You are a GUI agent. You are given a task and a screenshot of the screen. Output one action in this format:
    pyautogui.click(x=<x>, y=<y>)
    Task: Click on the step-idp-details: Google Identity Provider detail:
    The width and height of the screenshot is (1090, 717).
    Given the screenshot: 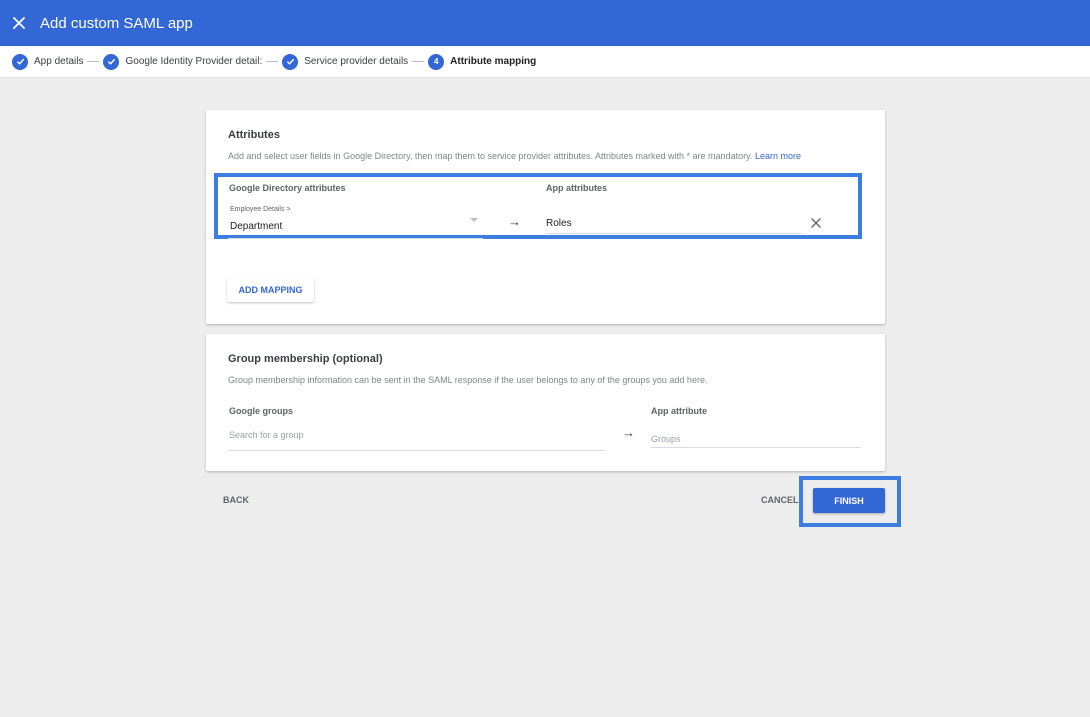 What is the action you would take?
    pyautogui.click(x=183, y=61)
    